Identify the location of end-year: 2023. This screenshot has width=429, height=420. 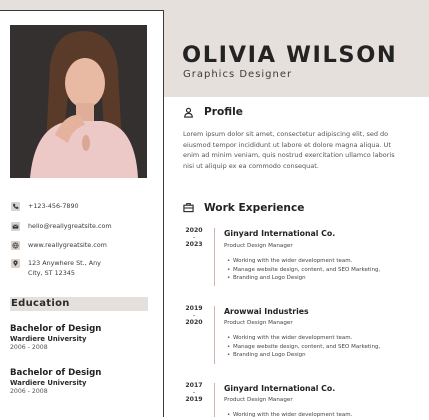
(194, 244).